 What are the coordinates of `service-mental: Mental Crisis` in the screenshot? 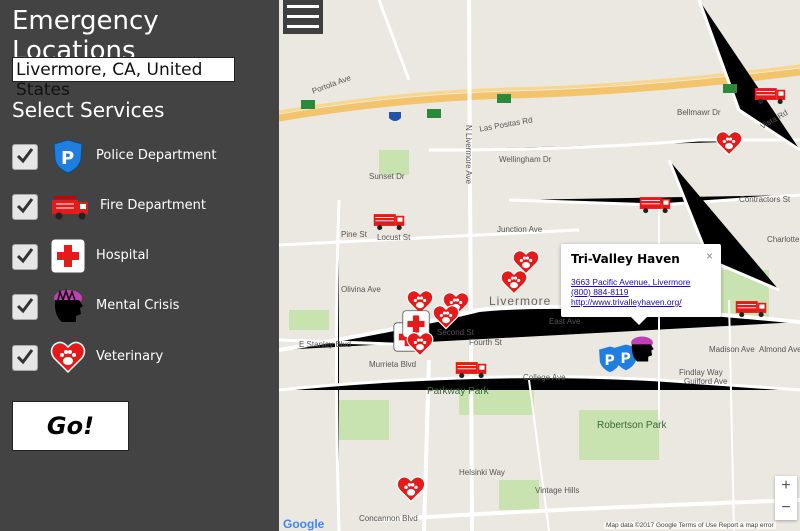 It's located at (142, 307).